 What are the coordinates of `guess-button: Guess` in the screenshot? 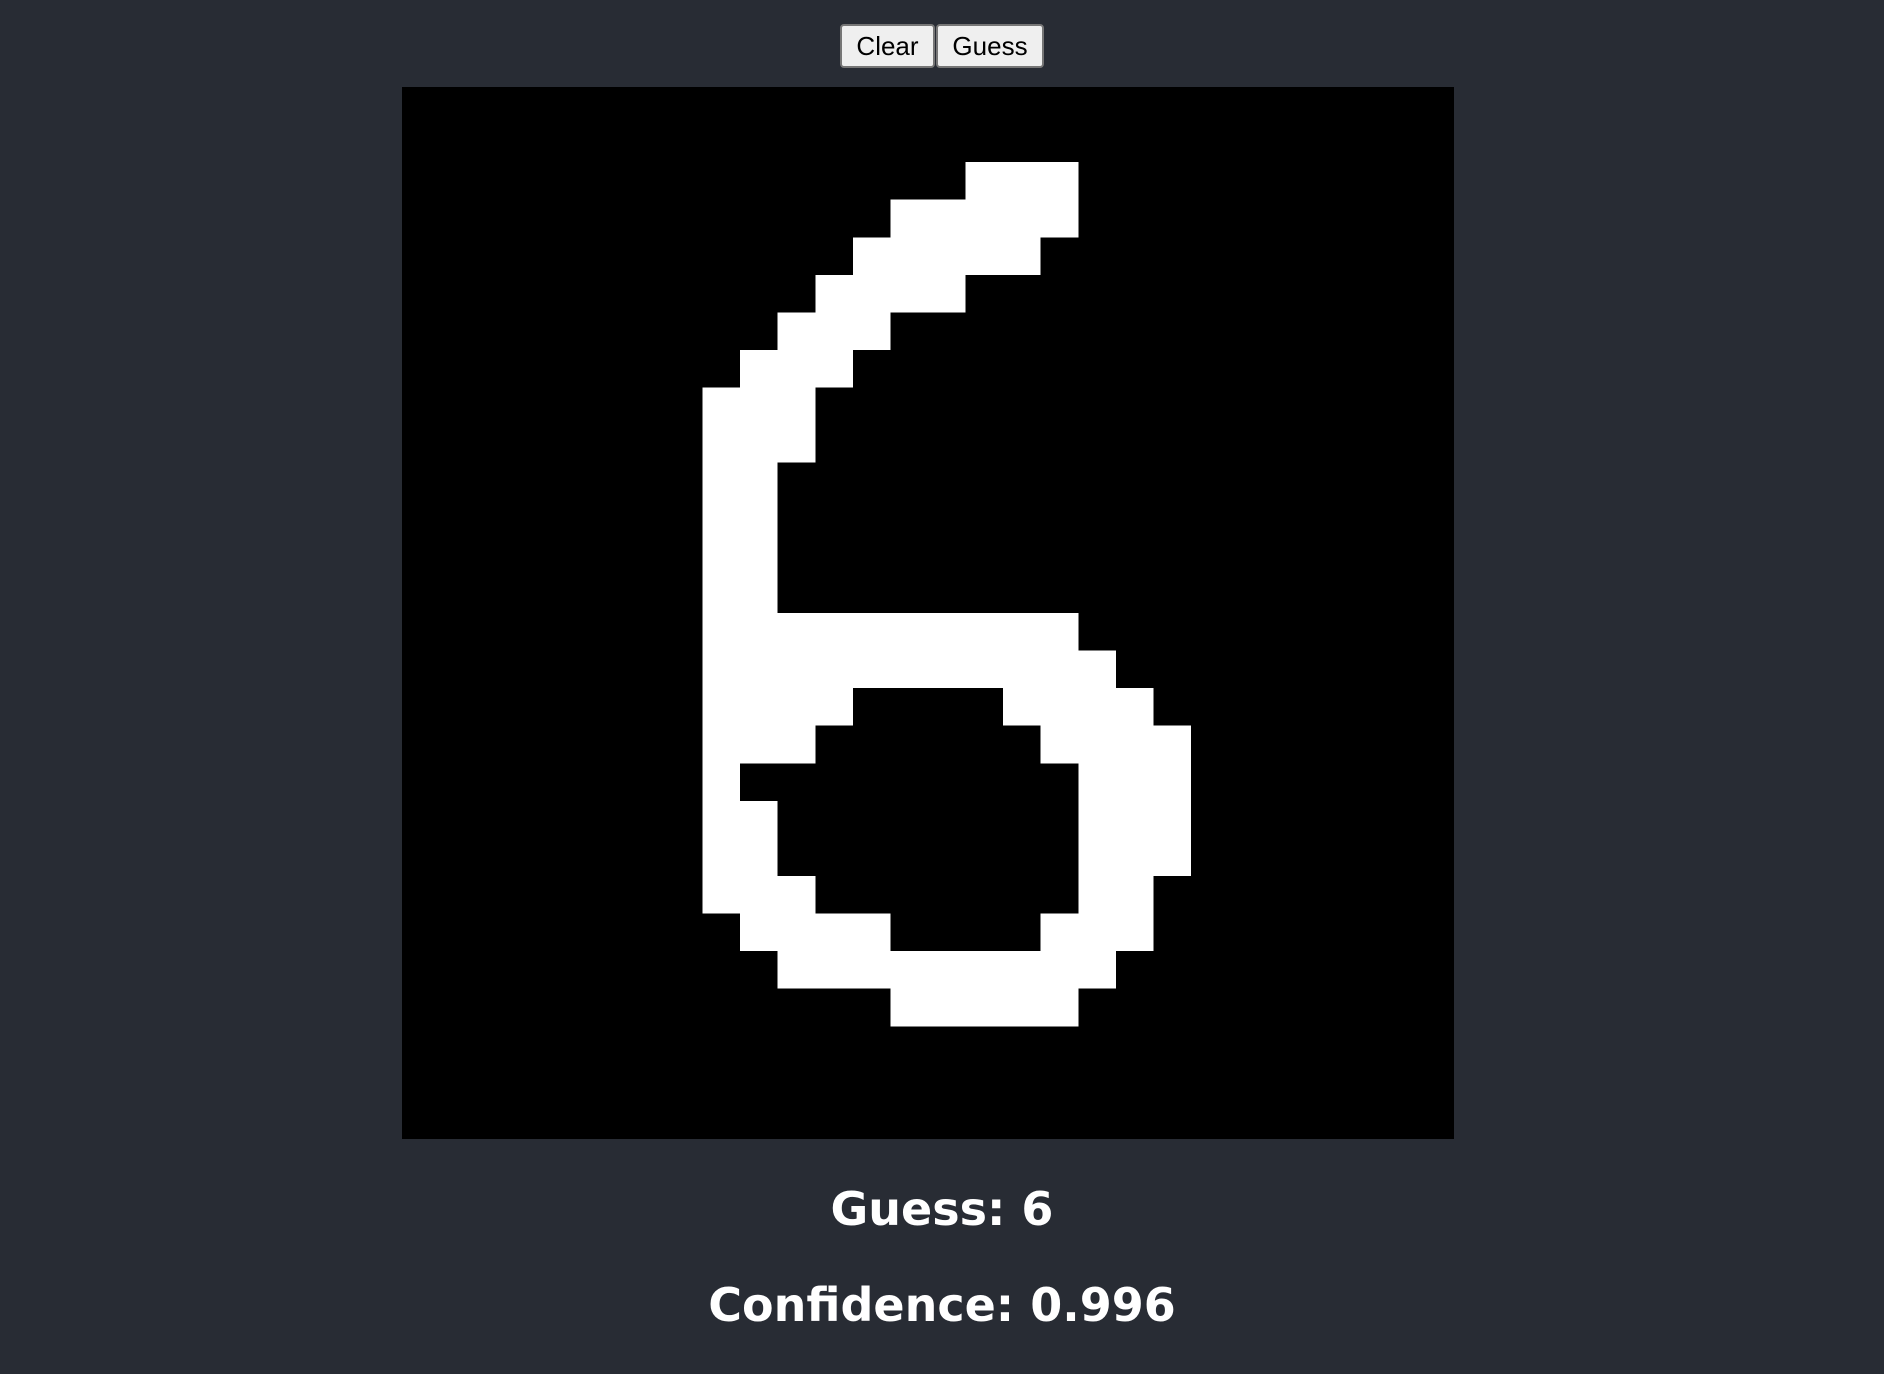 It's located at (990, 46).